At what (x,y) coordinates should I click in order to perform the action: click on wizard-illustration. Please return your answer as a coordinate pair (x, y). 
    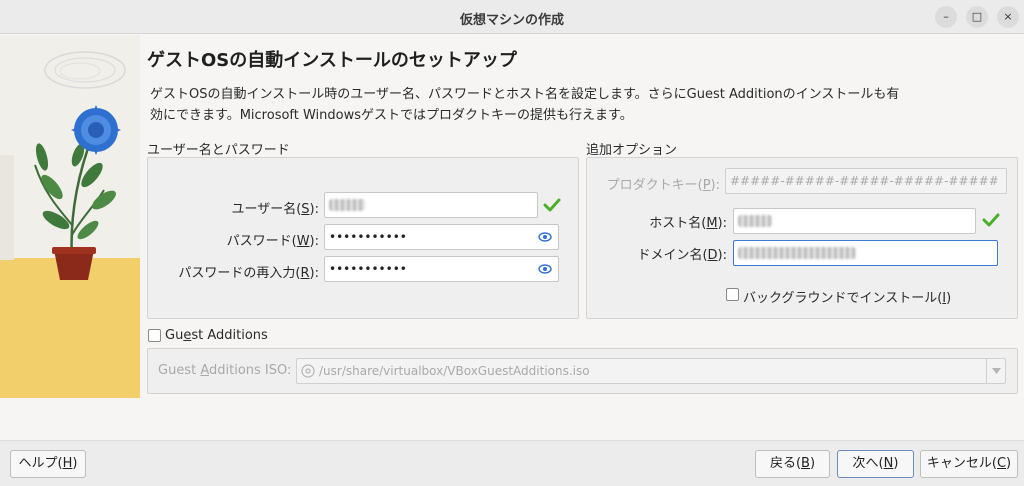
    Looking at the image, I should click on (70, 216).